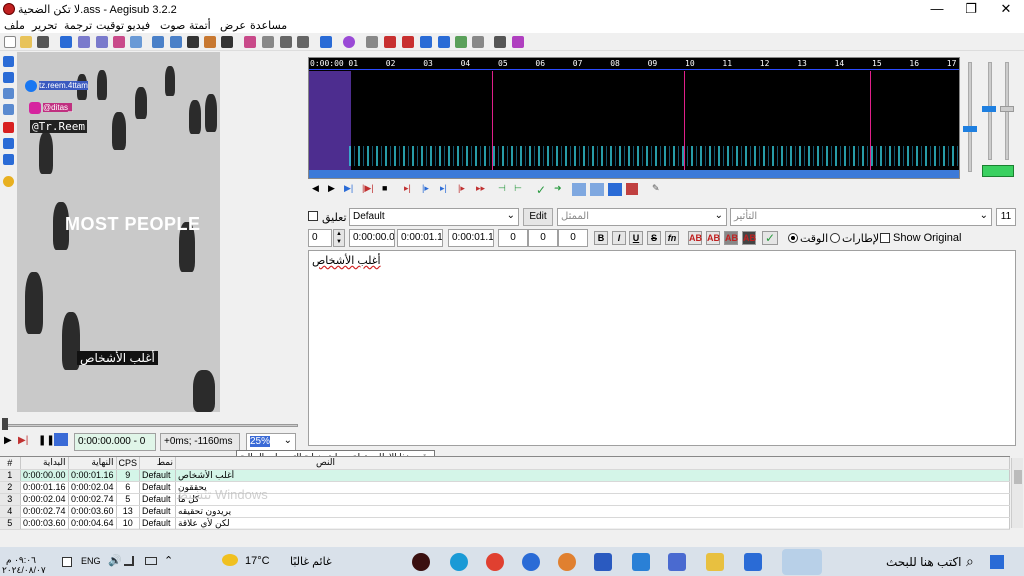  What do you see at coordinates (636, 238) in the screenshot?
I see `underline-button: U` at bounding box center [636, 238].